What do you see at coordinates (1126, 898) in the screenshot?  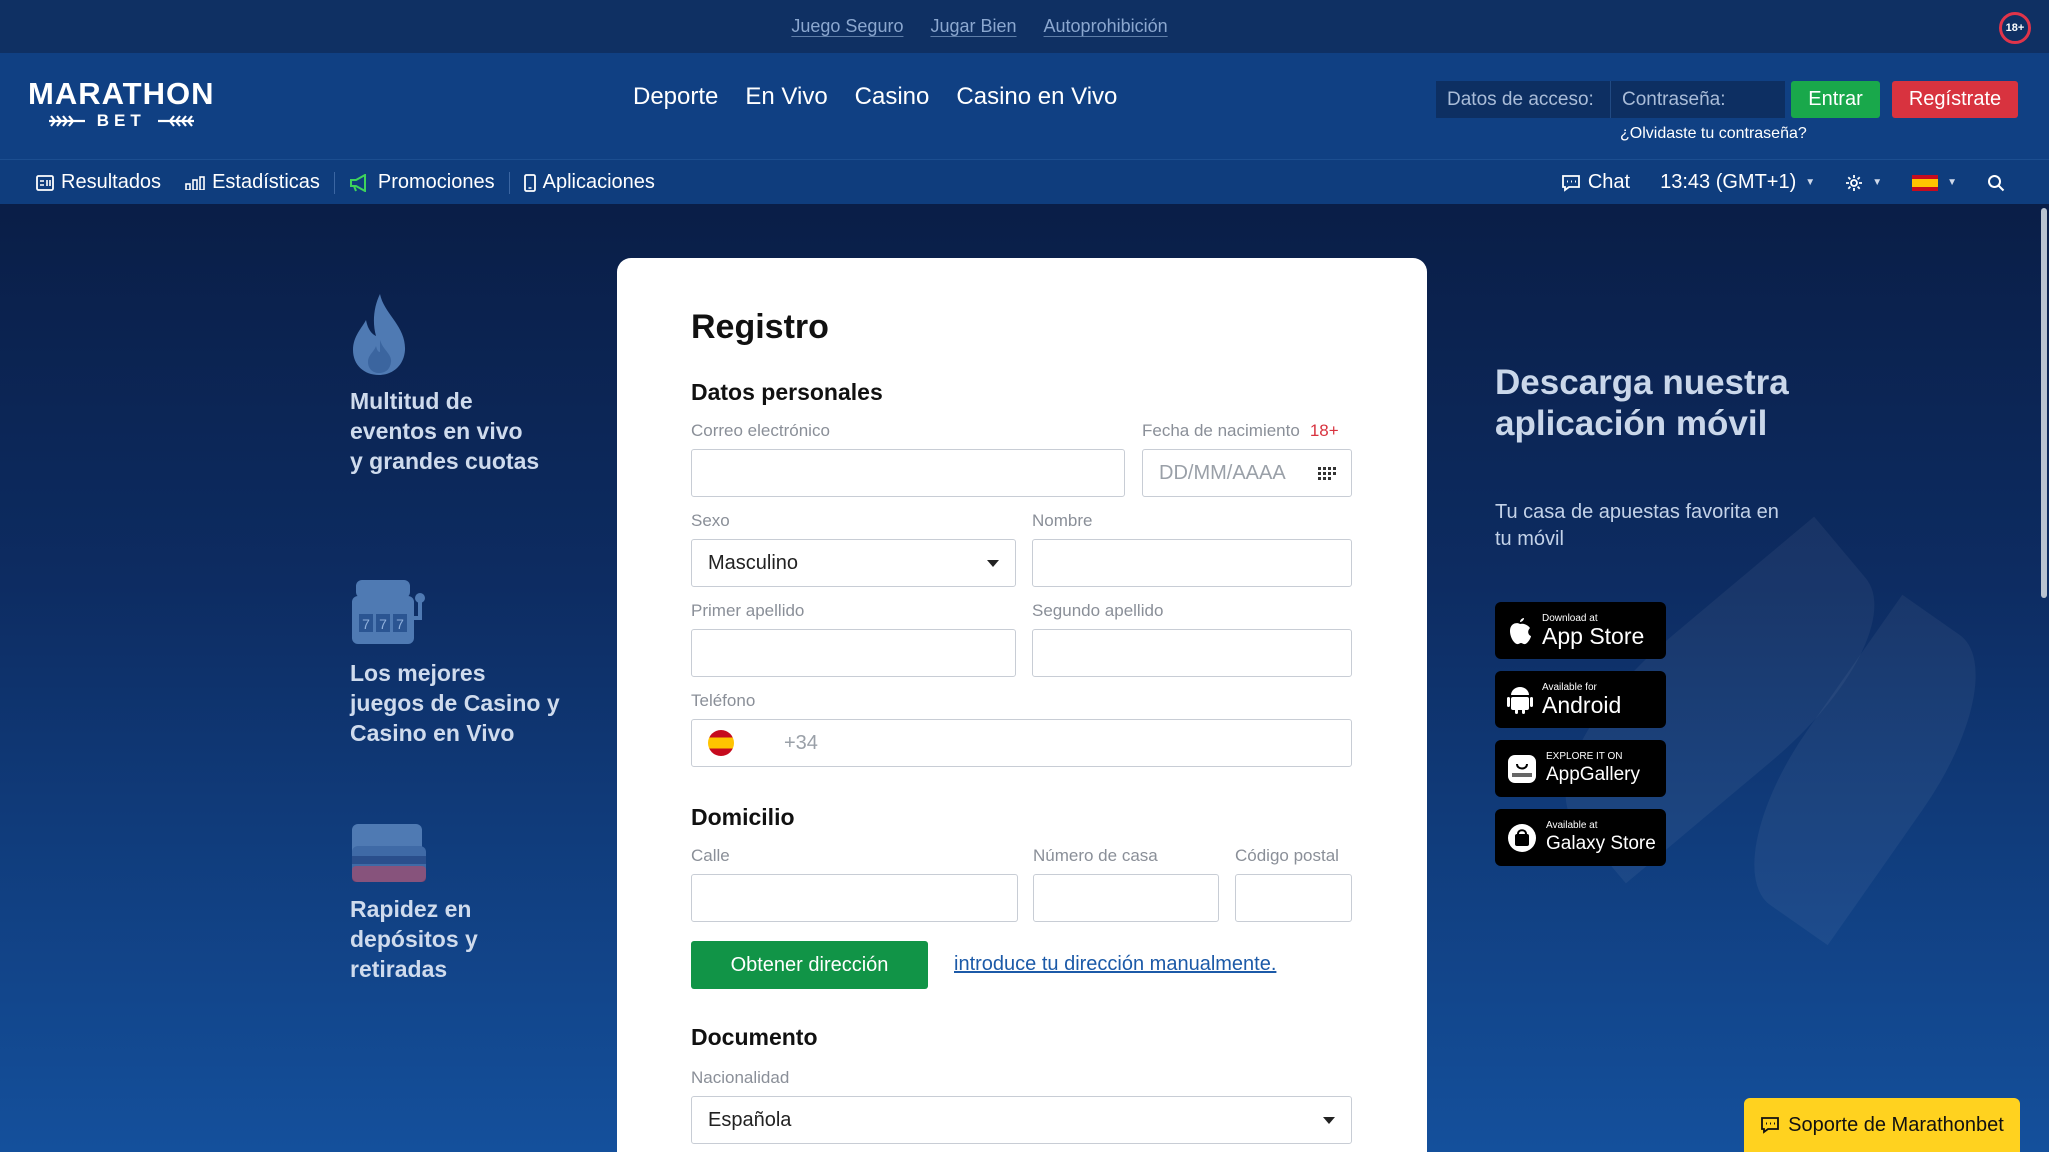 I see `house-number-field` at bounding box center [1126, 898].